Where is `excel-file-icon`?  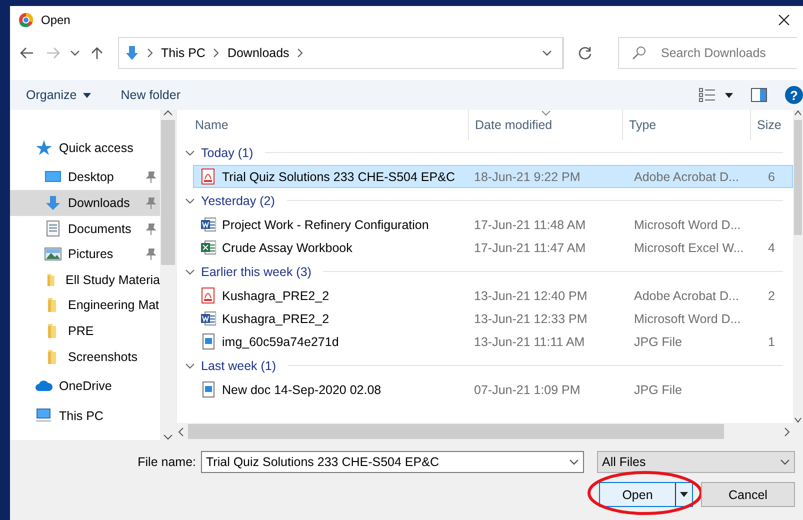 excel-file-icon is located at coordinates (208, 247).